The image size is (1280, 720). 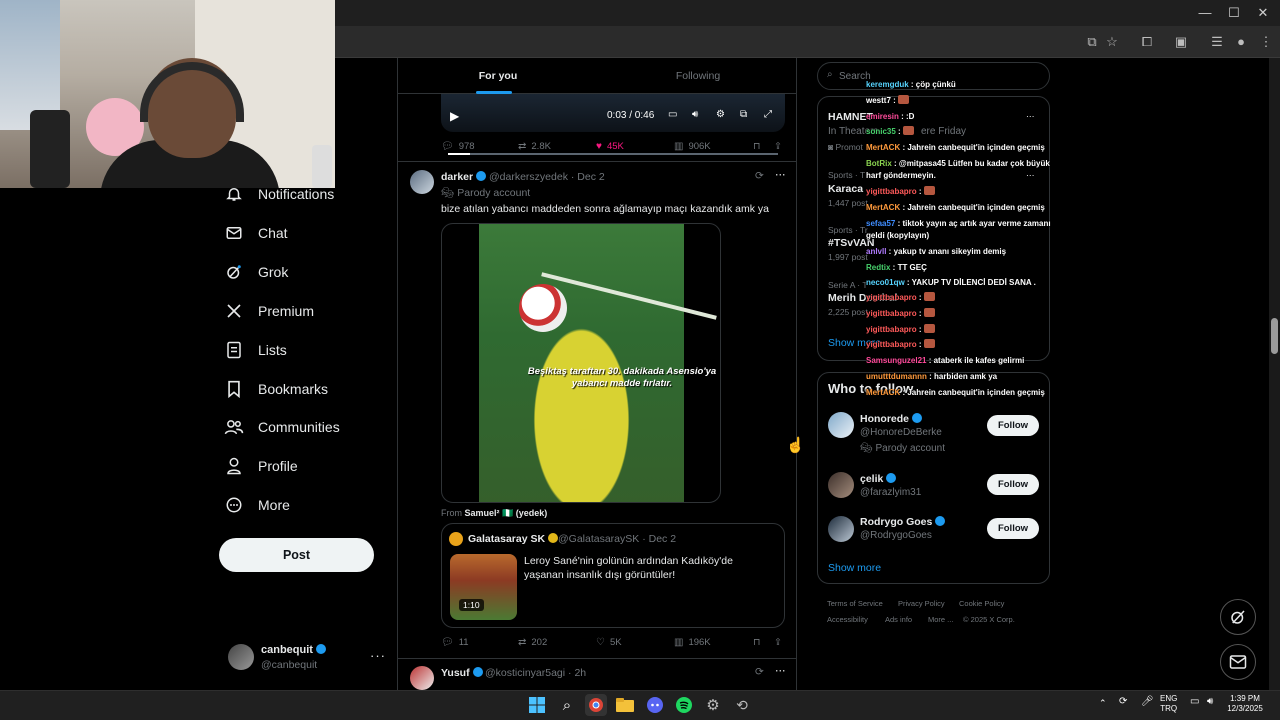 What do you see at coordinates (609, 642) in the screenshot?
I see `like-action: ♡ 5K` at bounding box center [609, 642].